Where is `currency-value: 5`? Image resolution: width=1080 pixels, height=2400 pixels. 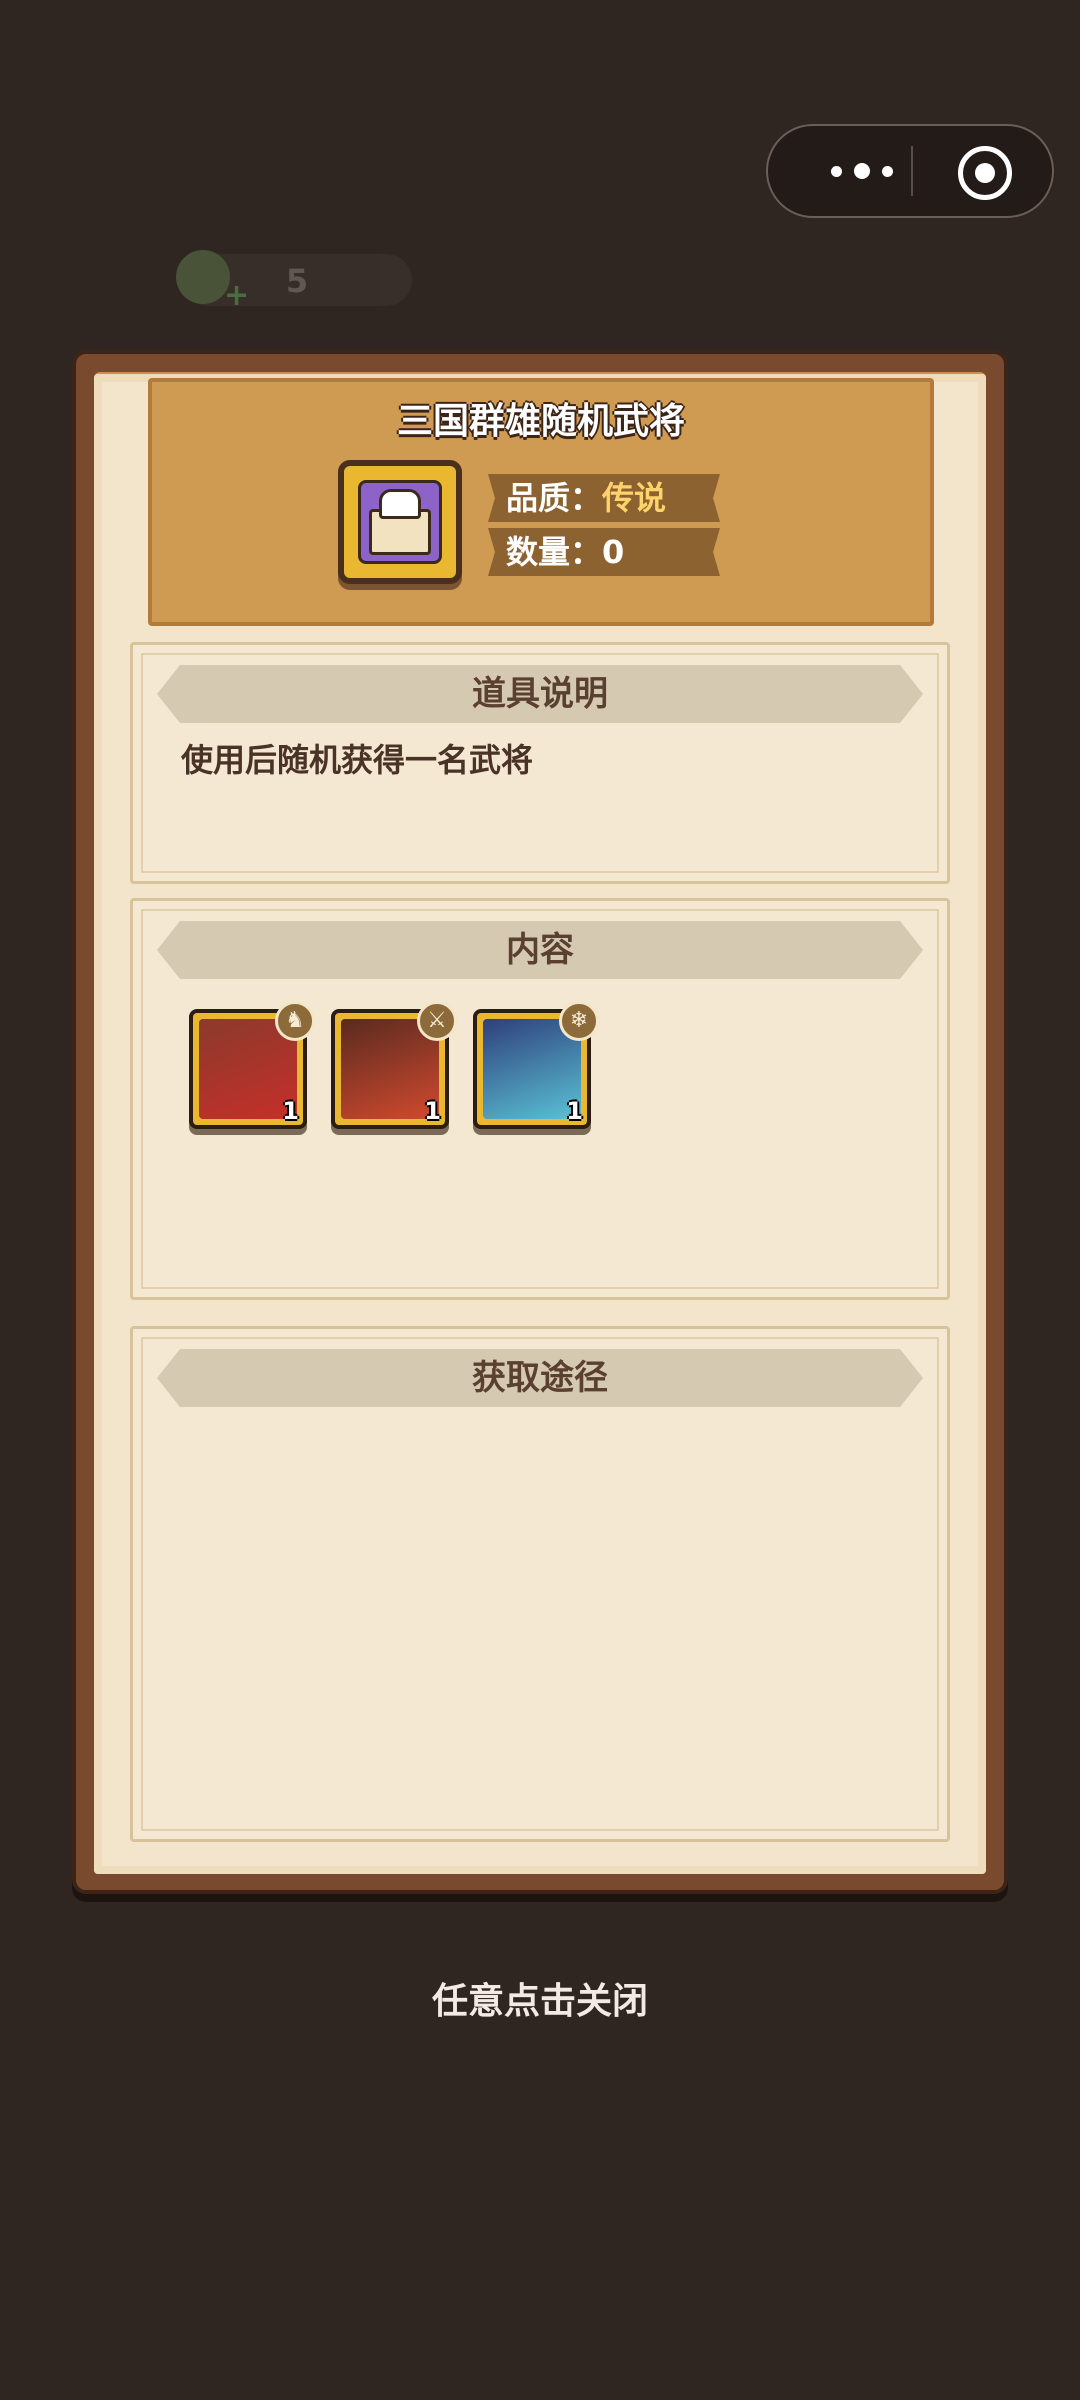
currency-value: 5 is located at coordinates (297, 281).